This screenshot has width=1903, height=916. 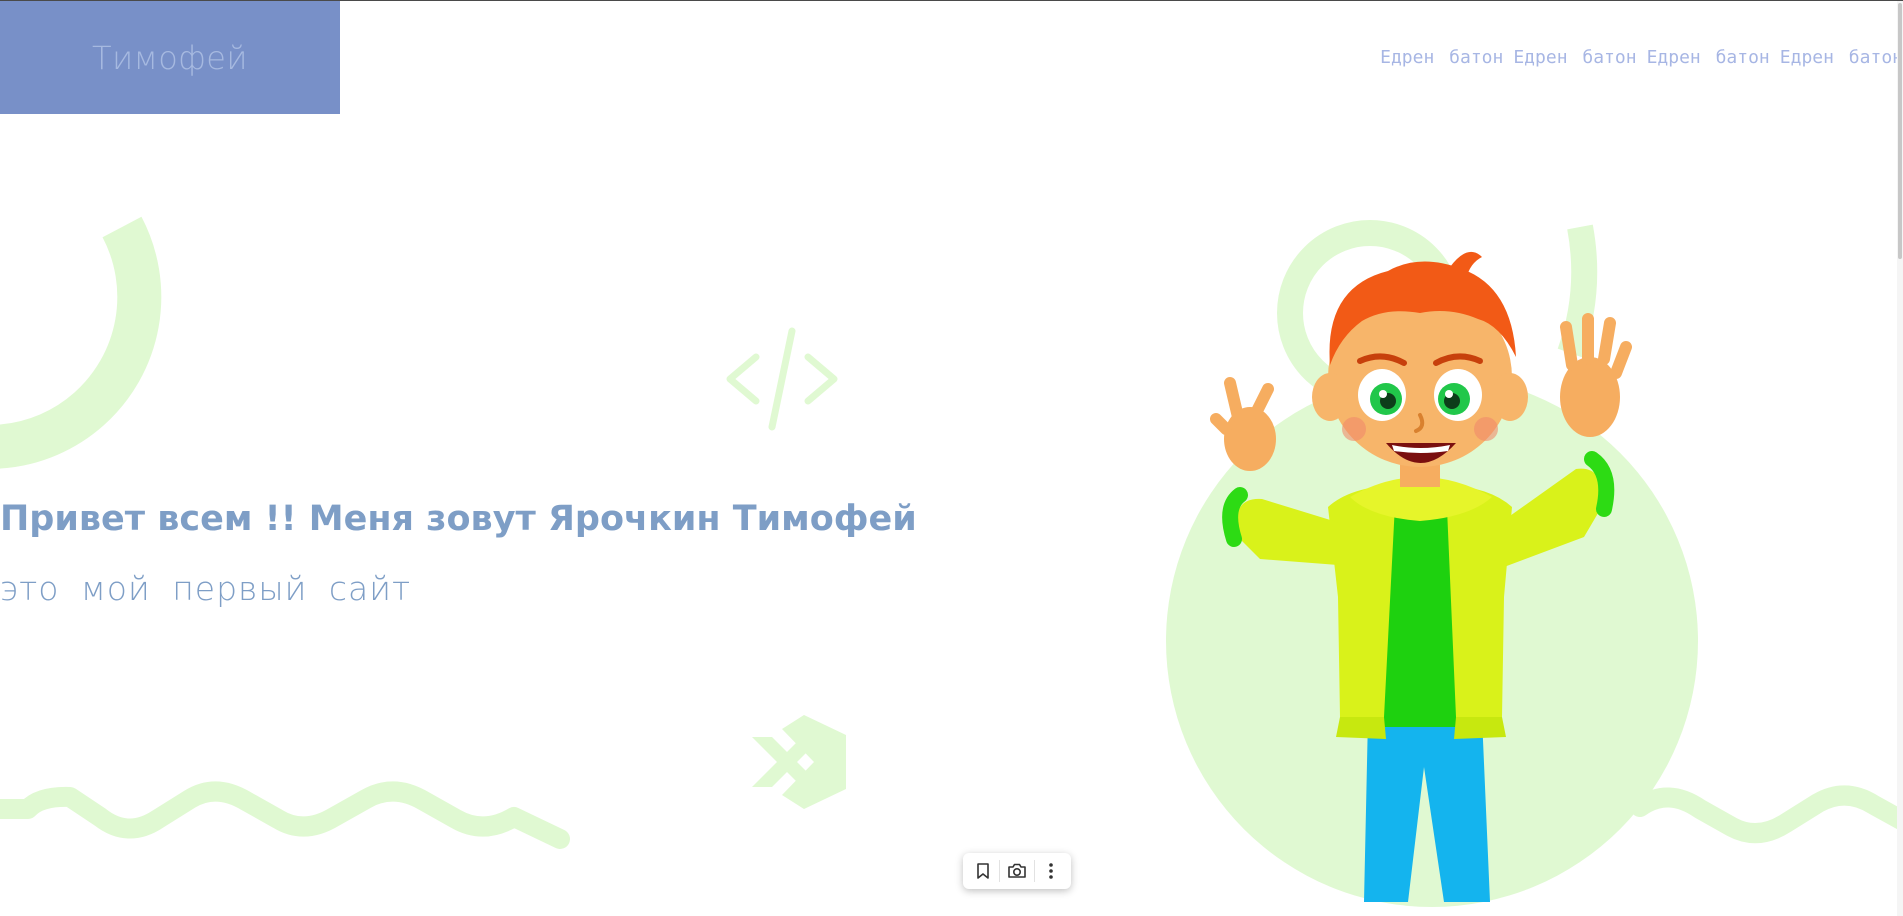 I want to click on floating-toolbar, so click(x=1017, y=871).